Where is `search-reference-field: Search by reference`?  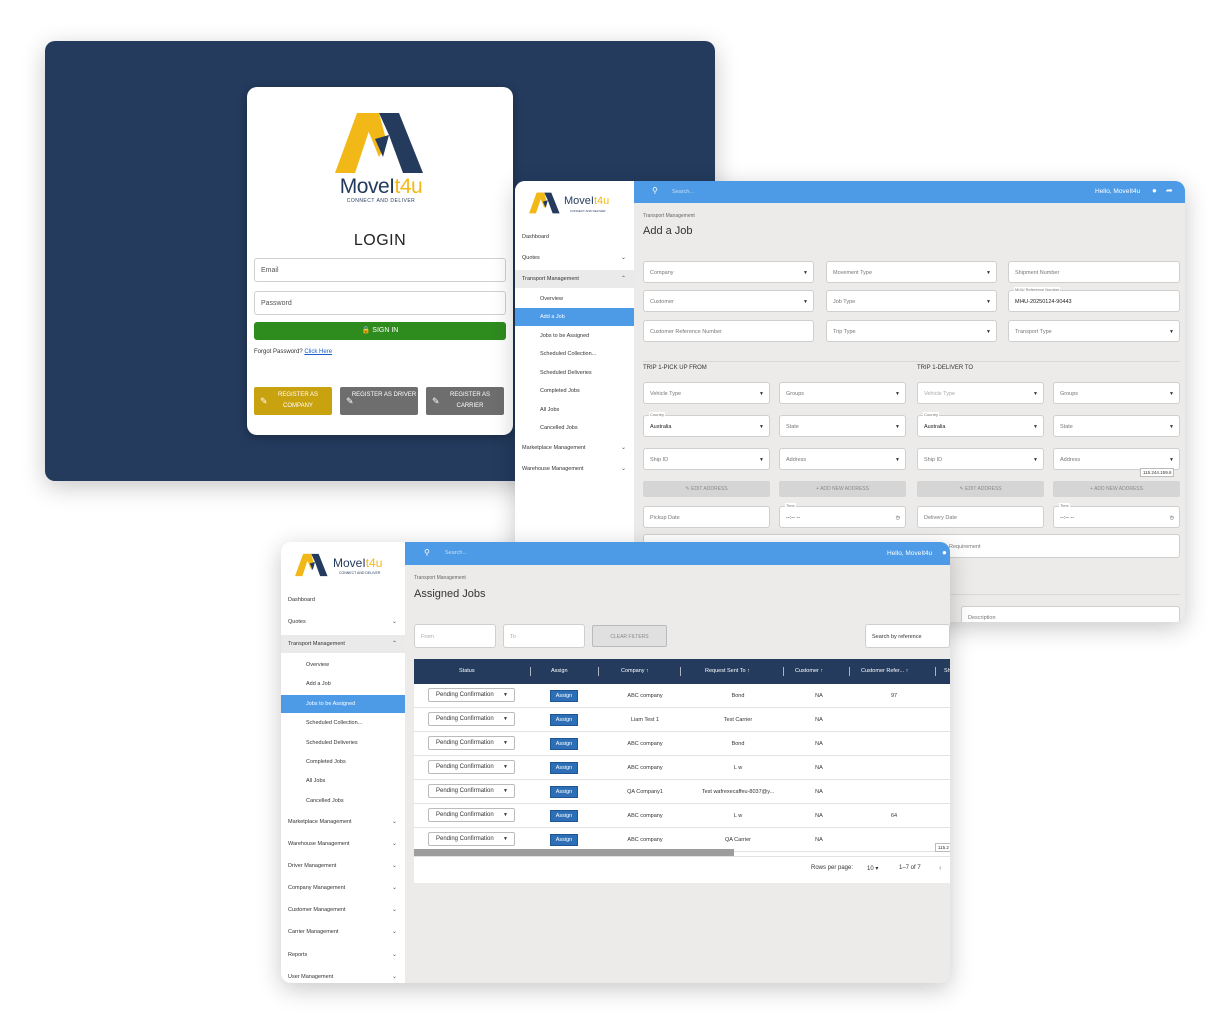
search-reference-field: Search by reference is located at coordinates (907, 636).